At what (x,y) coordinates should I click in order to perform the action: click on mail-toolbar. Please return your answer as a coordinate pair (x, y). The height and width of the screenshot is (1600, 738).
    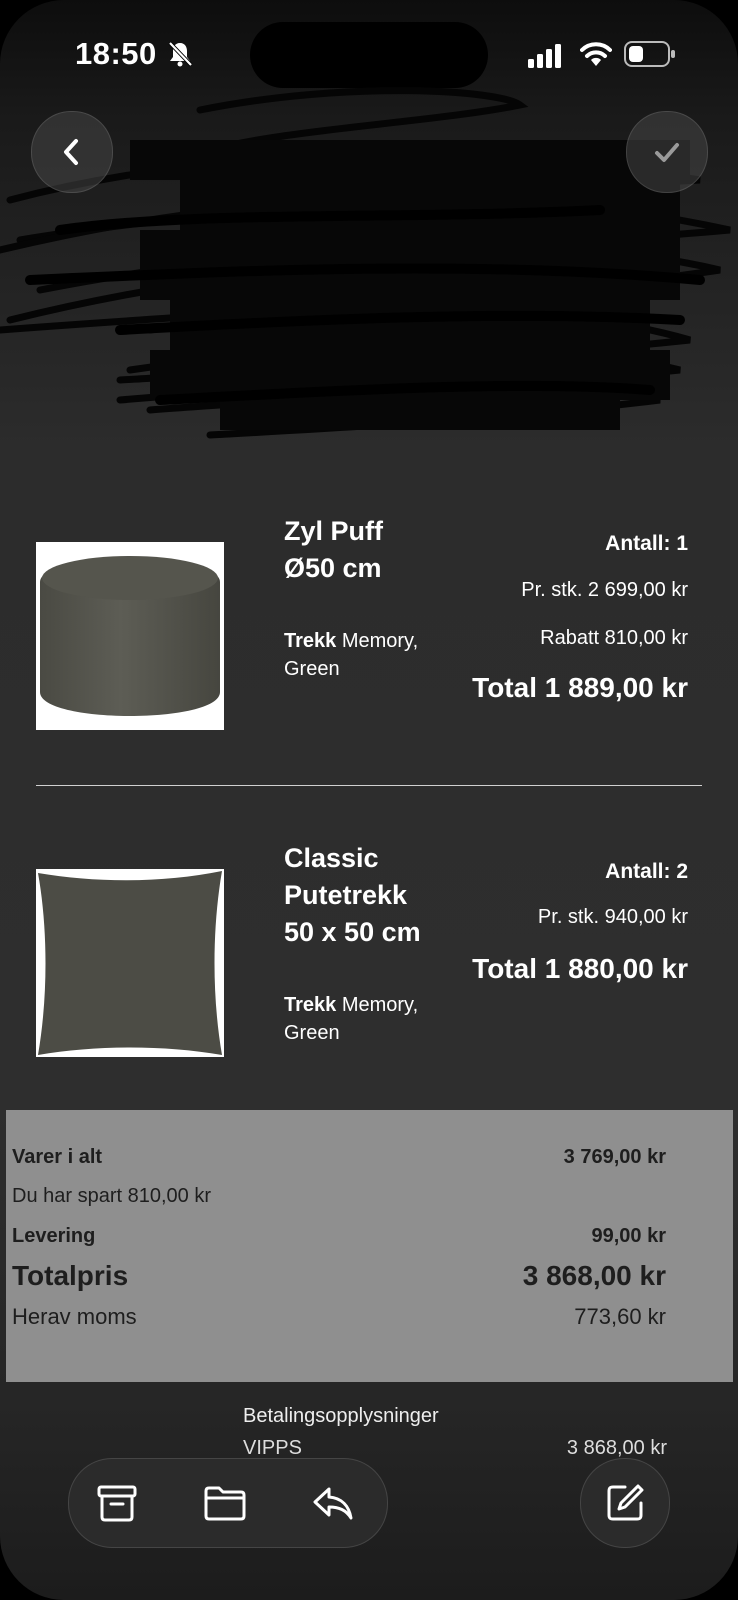
    Looking at the image, I should click on (228, 1503).